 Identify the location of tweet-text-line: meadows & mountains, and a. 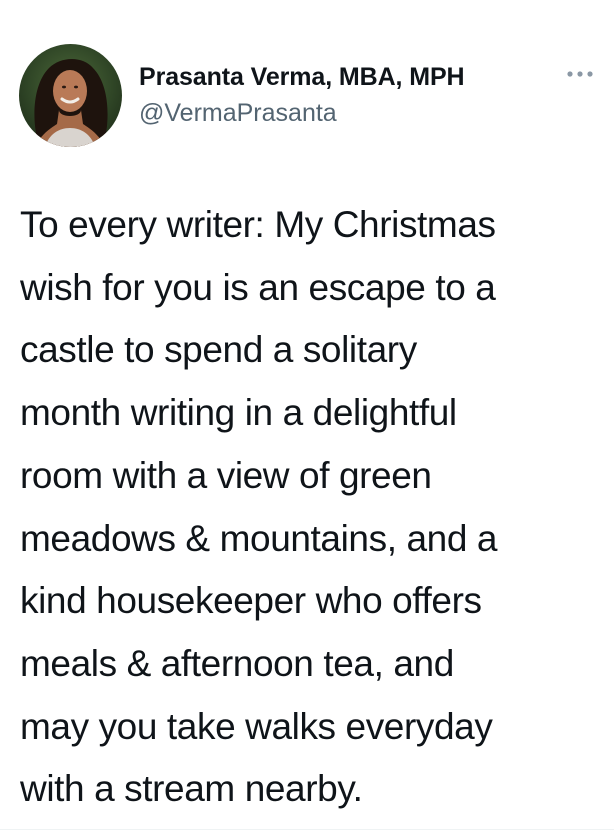
(259, 538).